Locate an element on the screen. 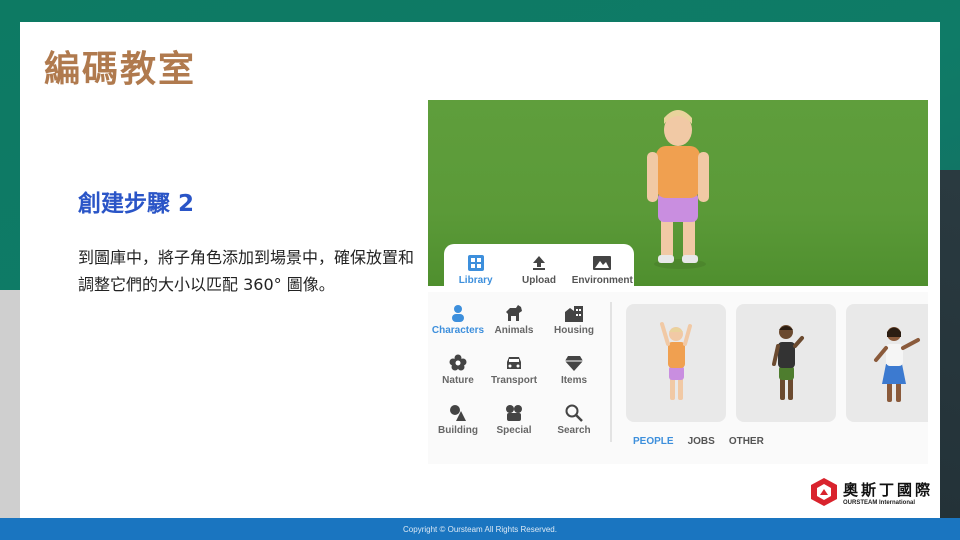  slide-title: 編碼教室 is located at coordinates (120, 69).